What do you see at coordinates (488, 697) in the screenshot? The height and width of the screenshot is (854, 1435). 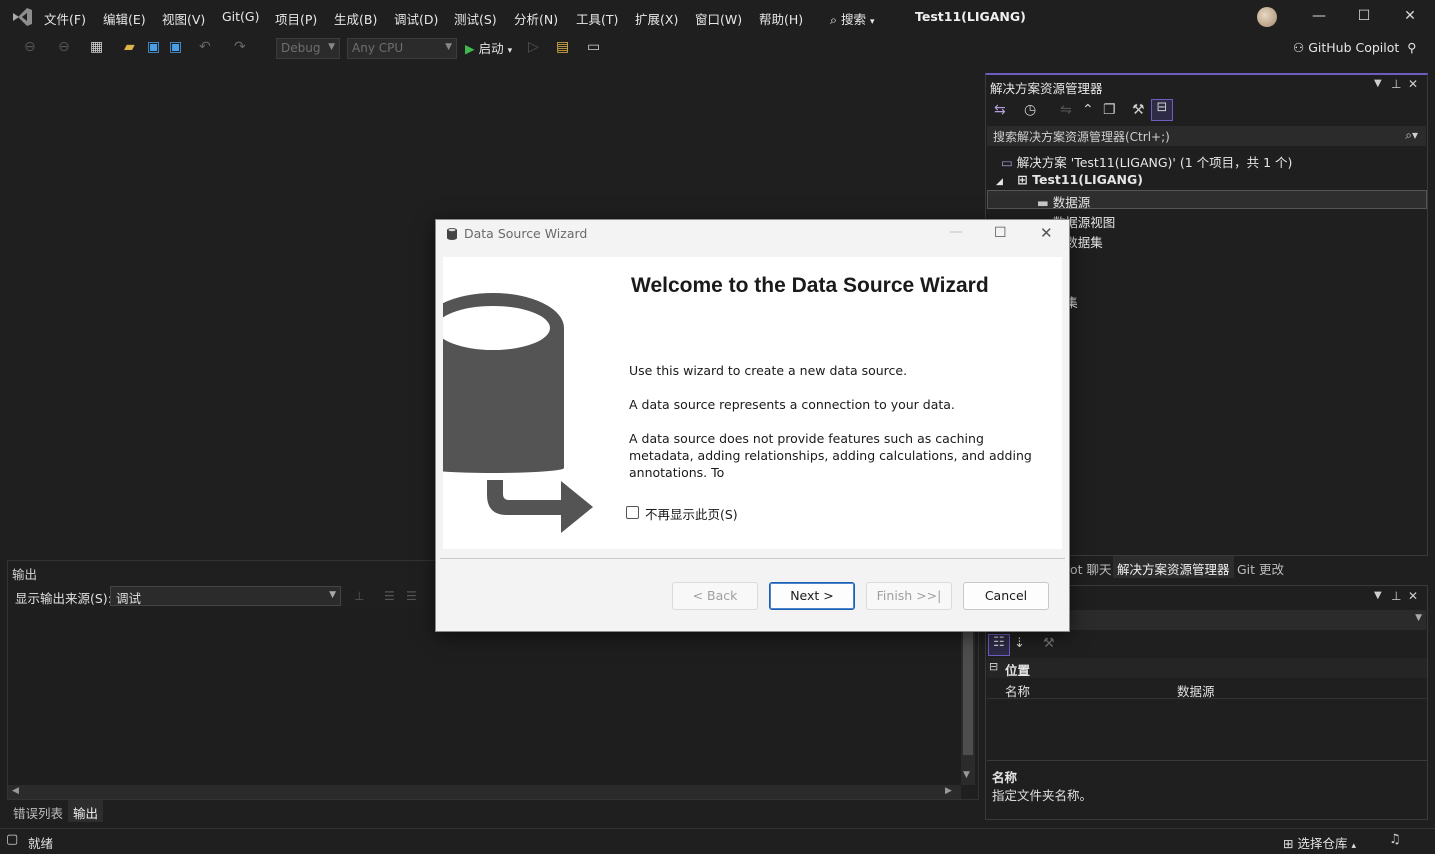 I see `output-text-area` at bounding box center [488, 697].